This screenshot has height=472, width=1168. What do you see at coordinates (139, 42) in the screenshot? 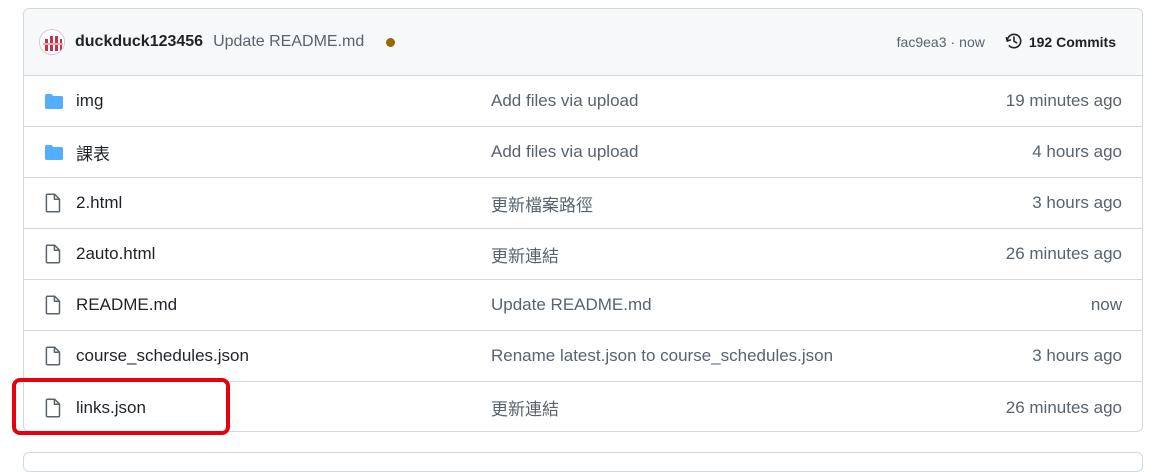
I see `commit-author-link: duckduck123456` at bounding box center [139, 42].